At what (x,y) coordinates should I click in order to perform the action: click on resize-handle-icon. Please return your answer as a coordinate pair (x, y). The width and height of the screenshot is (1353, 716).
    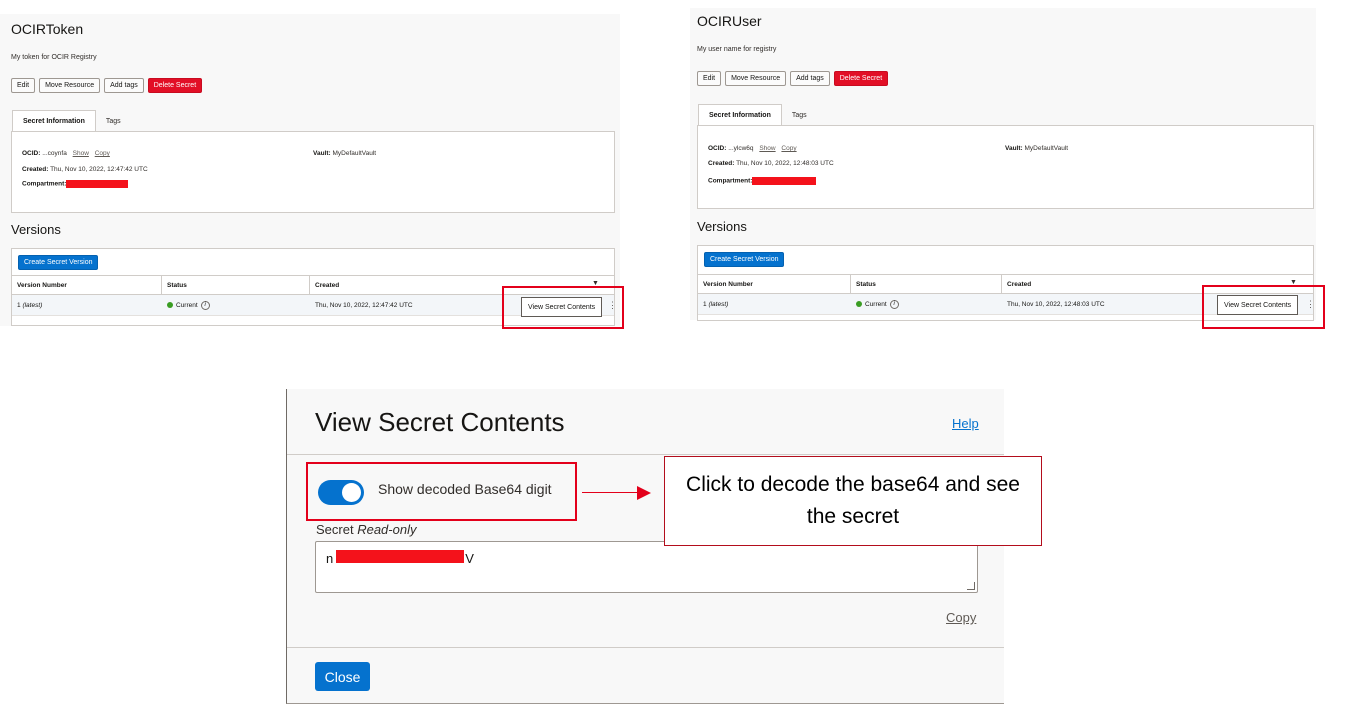
    Looking at the image, I should click on (971, 586).